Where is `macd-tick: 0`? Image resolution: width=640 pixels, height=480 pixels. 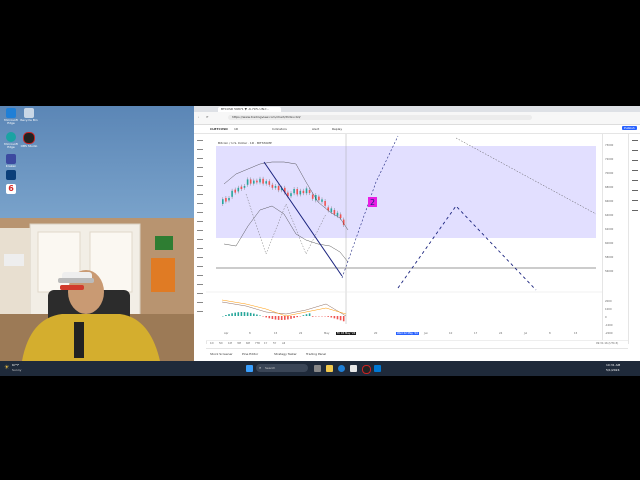 macd-tick: 0 is located at coordinates (606, 317).